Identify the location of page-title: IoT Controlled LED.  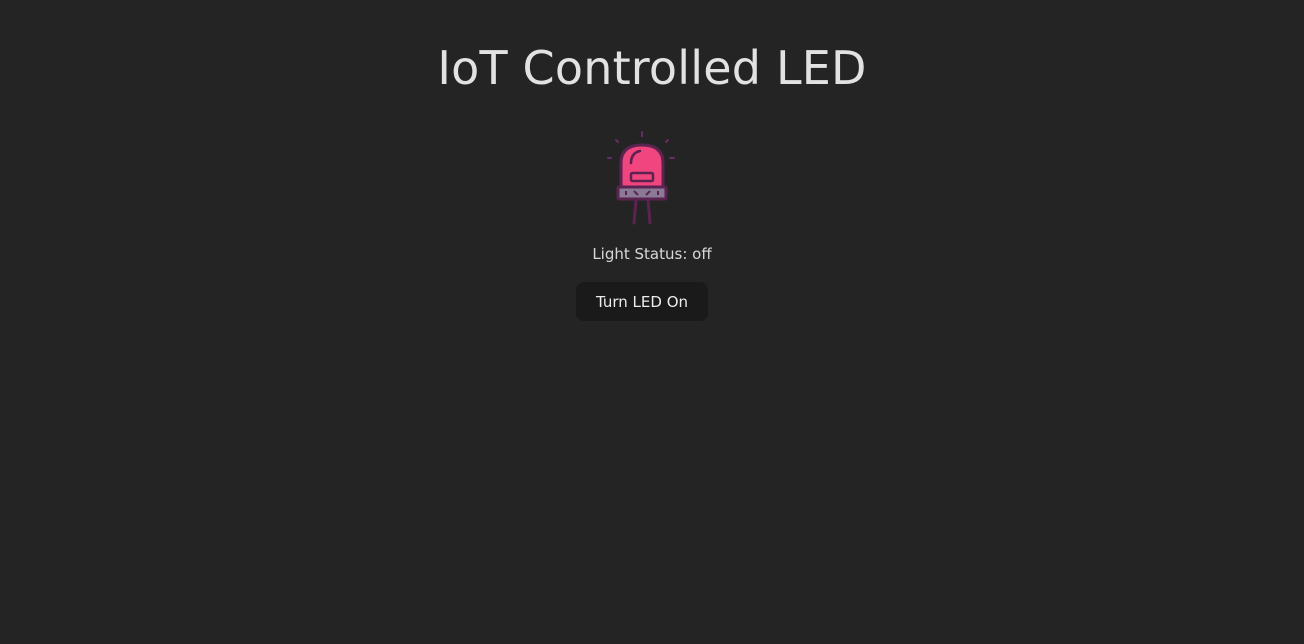
(652, 68).